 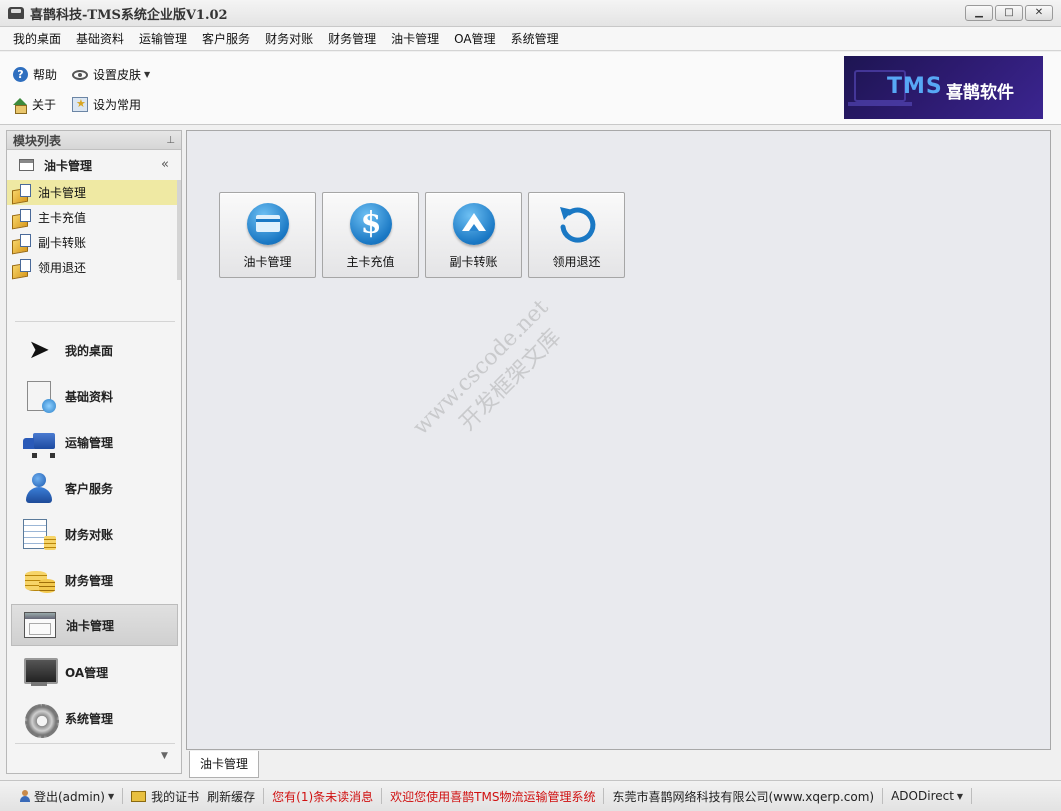 I want to click on maximize-button: □, so click(x=1009, y=13).